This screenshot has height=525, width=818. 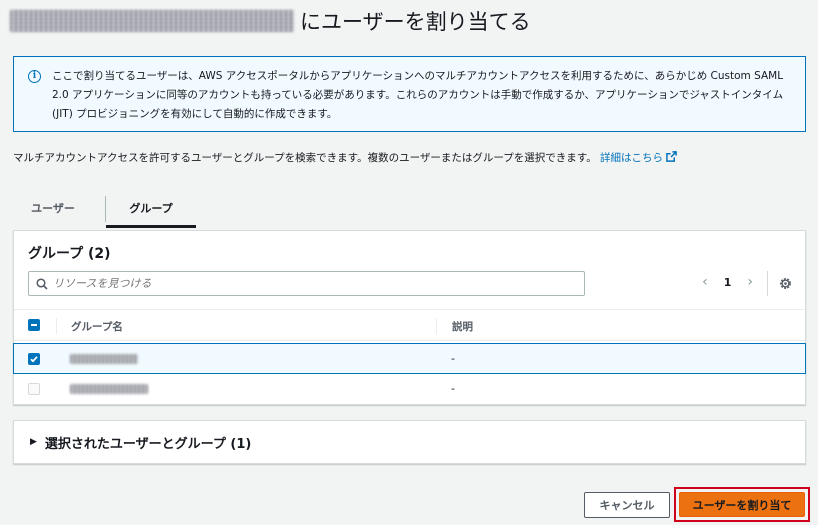 What do you see at coordinates (151, 208) in the screenshot?
I see `tab-groups: グループ` at bounding box center [151, 208].